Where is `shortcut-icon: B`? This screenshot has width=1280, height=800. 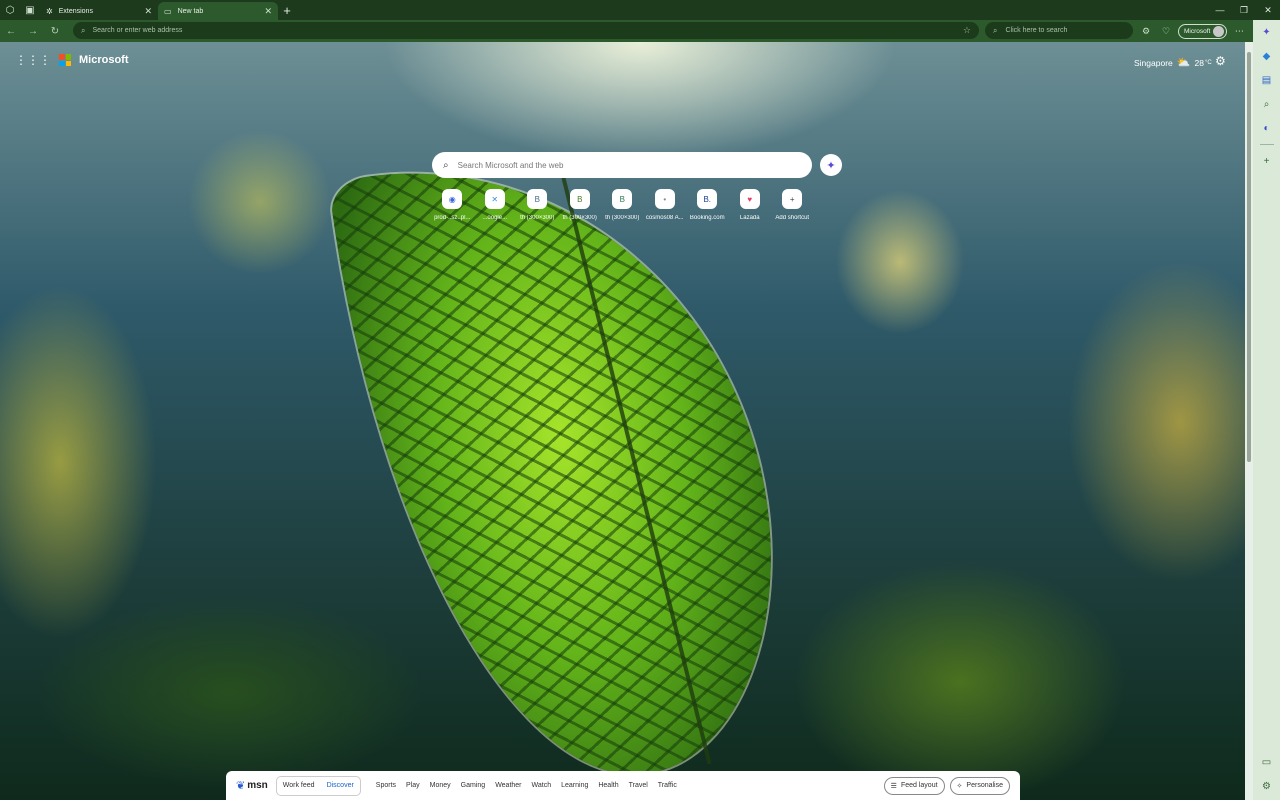 shortcut-icon: B is located at coordinates (622, 199).